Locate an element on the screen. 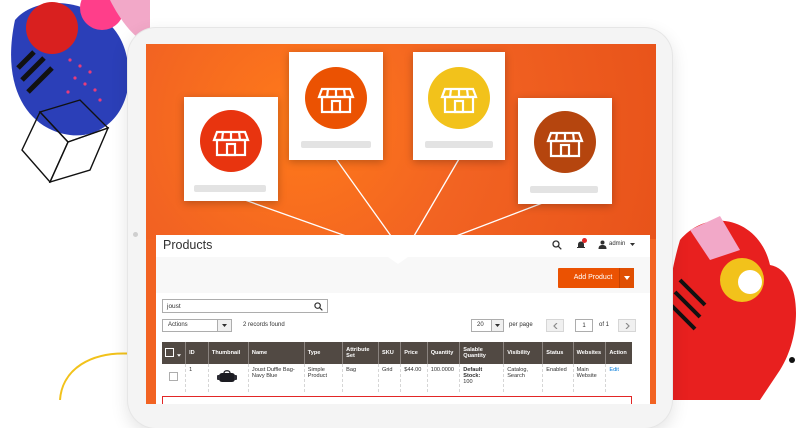 The width and height of the screenshot is (800, 428). store-card-red is located at coordinates (231, 149).